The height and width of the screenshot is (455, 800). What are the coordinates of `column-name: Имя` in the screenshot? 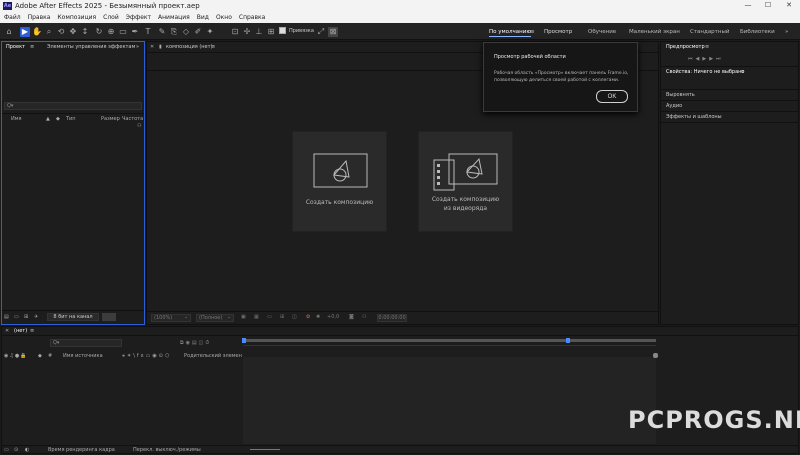 It's located at (16, 119).